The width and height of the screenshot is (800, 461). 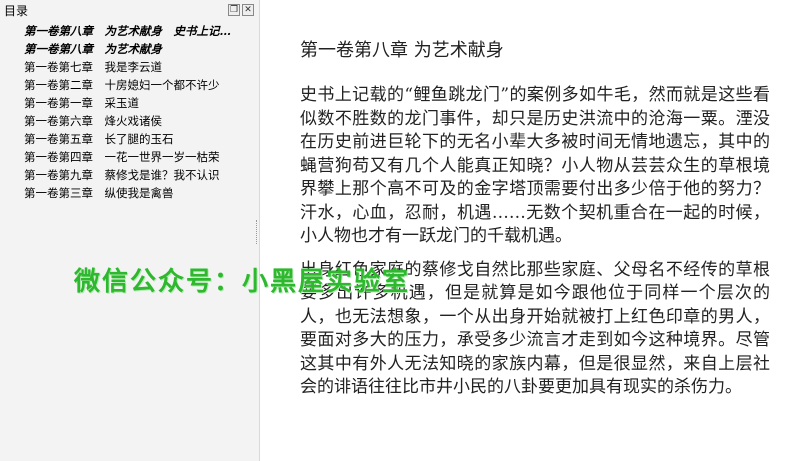 What do you see at coordinates (130, 49) in the screenshot?
I see `toc-item: 第一卷第八章 为艺术献身` at bounding box center [130, 49].